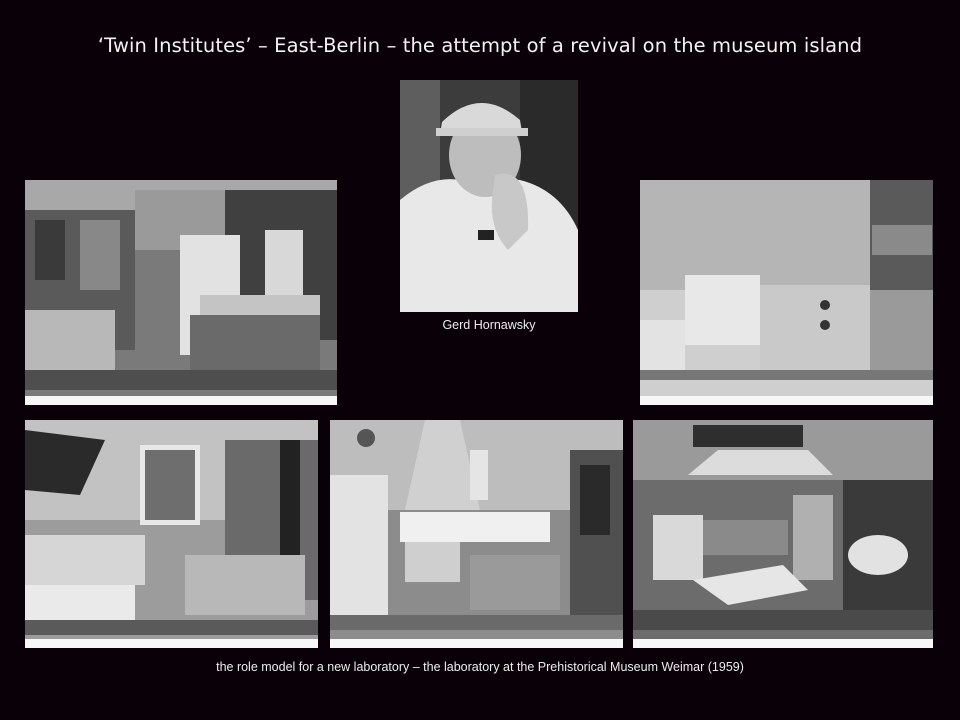 This screenshot has width=960, height=720. I want to click on portrait-photo, so click(489, 196).